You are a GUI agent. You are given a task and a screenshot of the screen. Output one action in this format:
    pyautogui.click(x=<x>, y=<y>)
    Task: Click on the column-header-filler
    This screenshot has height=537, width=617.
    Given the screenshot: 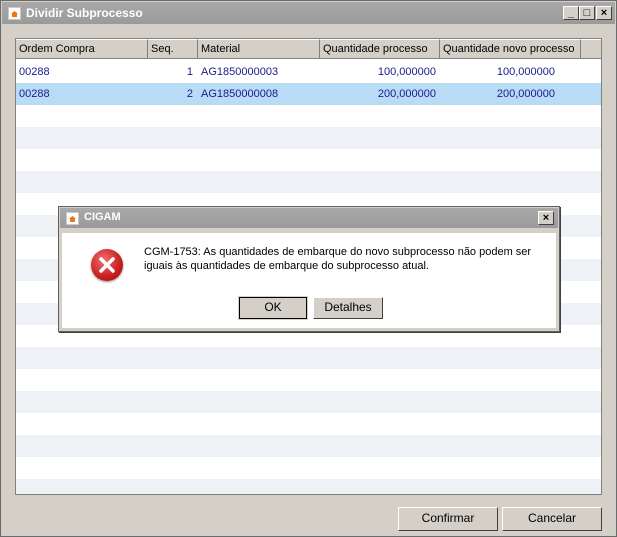 What is the action you would take?
    pyautogui.click(x=591, y=49)
    